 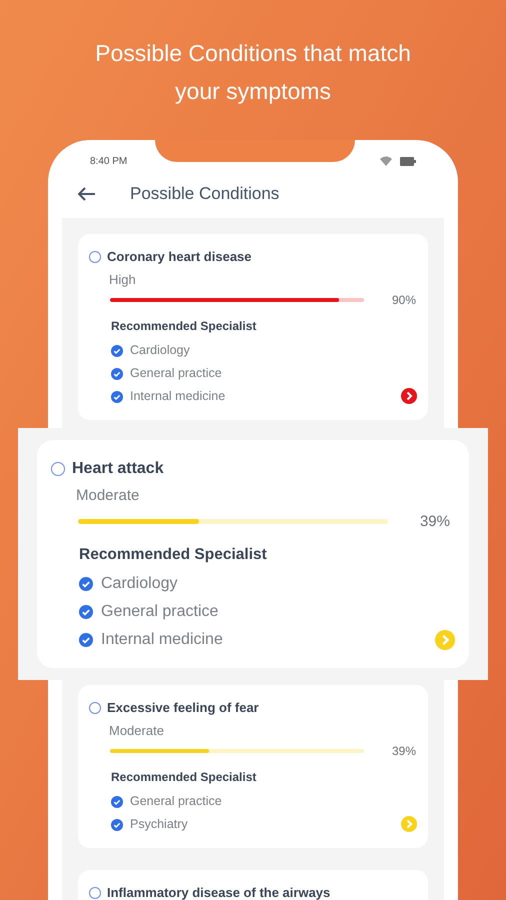 I want to click on screen-title: Possible Conditions, so click(x=205, y=194).